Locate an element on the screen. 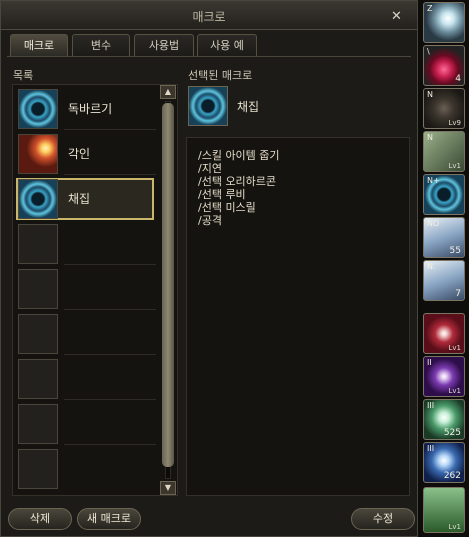 This screenshot has height=537, width=469. new-macro-button: 새 매크로 is located at coordinates (109, 519).